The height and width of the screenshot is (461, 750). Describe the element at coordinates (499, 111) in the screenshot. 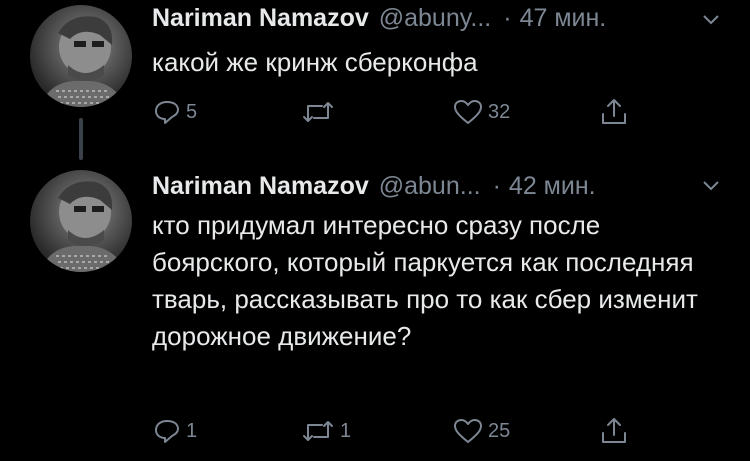

I see `like-count: 32` at that location.